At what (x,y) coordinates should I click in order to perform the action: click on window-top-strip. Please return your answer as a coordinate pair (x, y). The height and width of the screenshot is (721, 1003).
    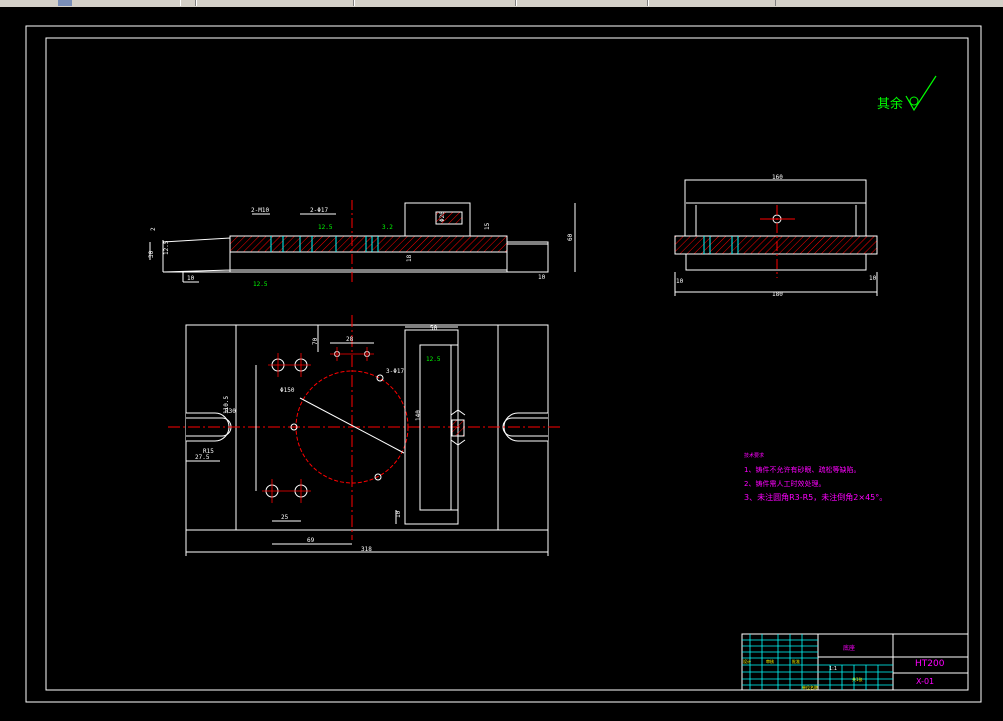
    Looking at the image, I should click on (501, 3).